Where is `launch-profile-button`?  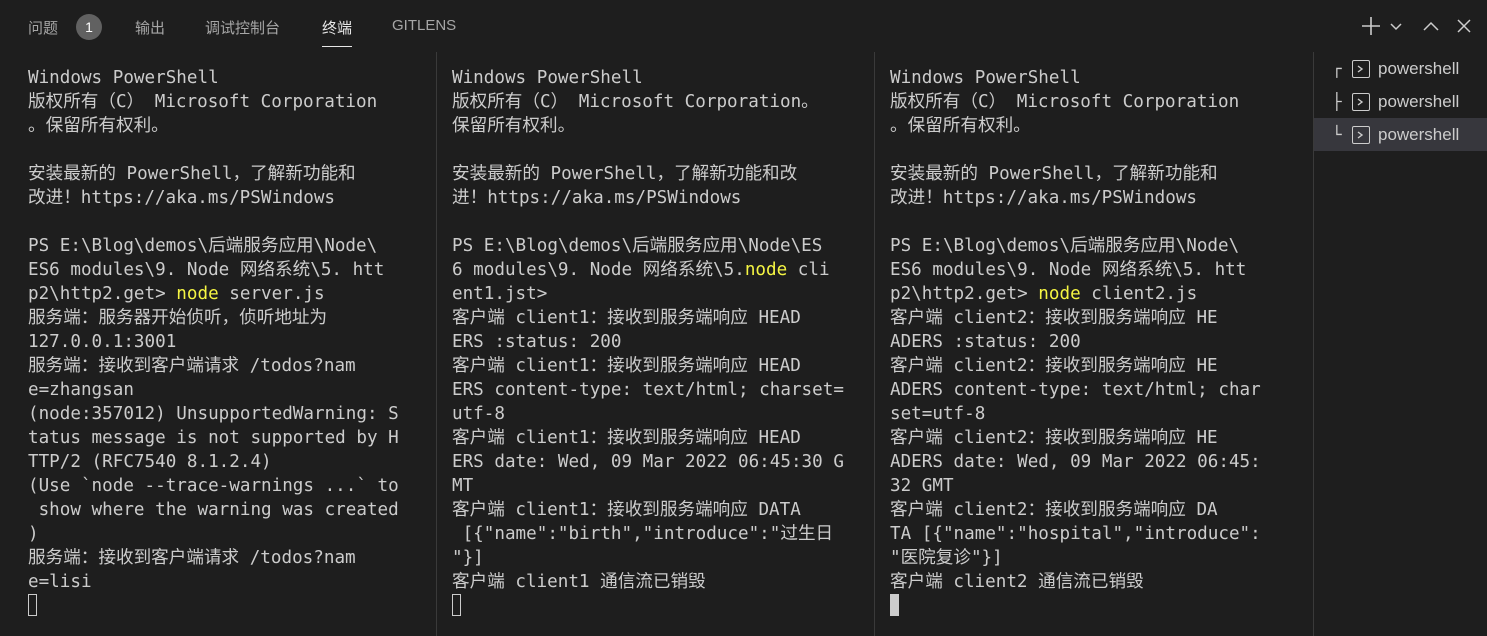 launch-profile-button is located at coordinates (1396, 26).